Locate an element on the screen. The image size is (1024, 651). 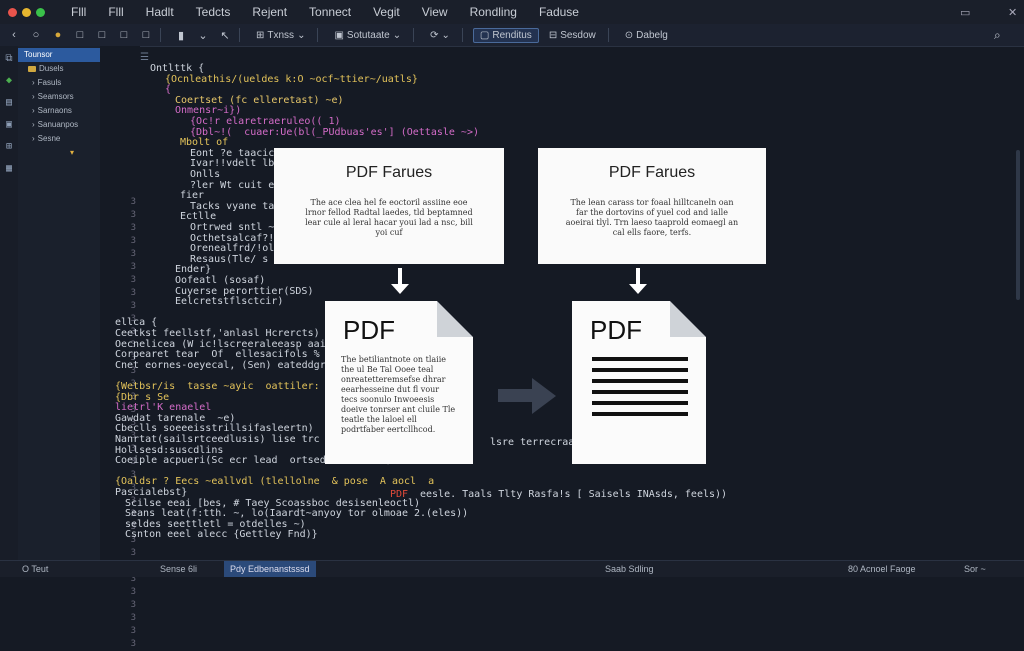
toolbar-button-4: ⊟ Sesdow is located at coordinates (572, 35).